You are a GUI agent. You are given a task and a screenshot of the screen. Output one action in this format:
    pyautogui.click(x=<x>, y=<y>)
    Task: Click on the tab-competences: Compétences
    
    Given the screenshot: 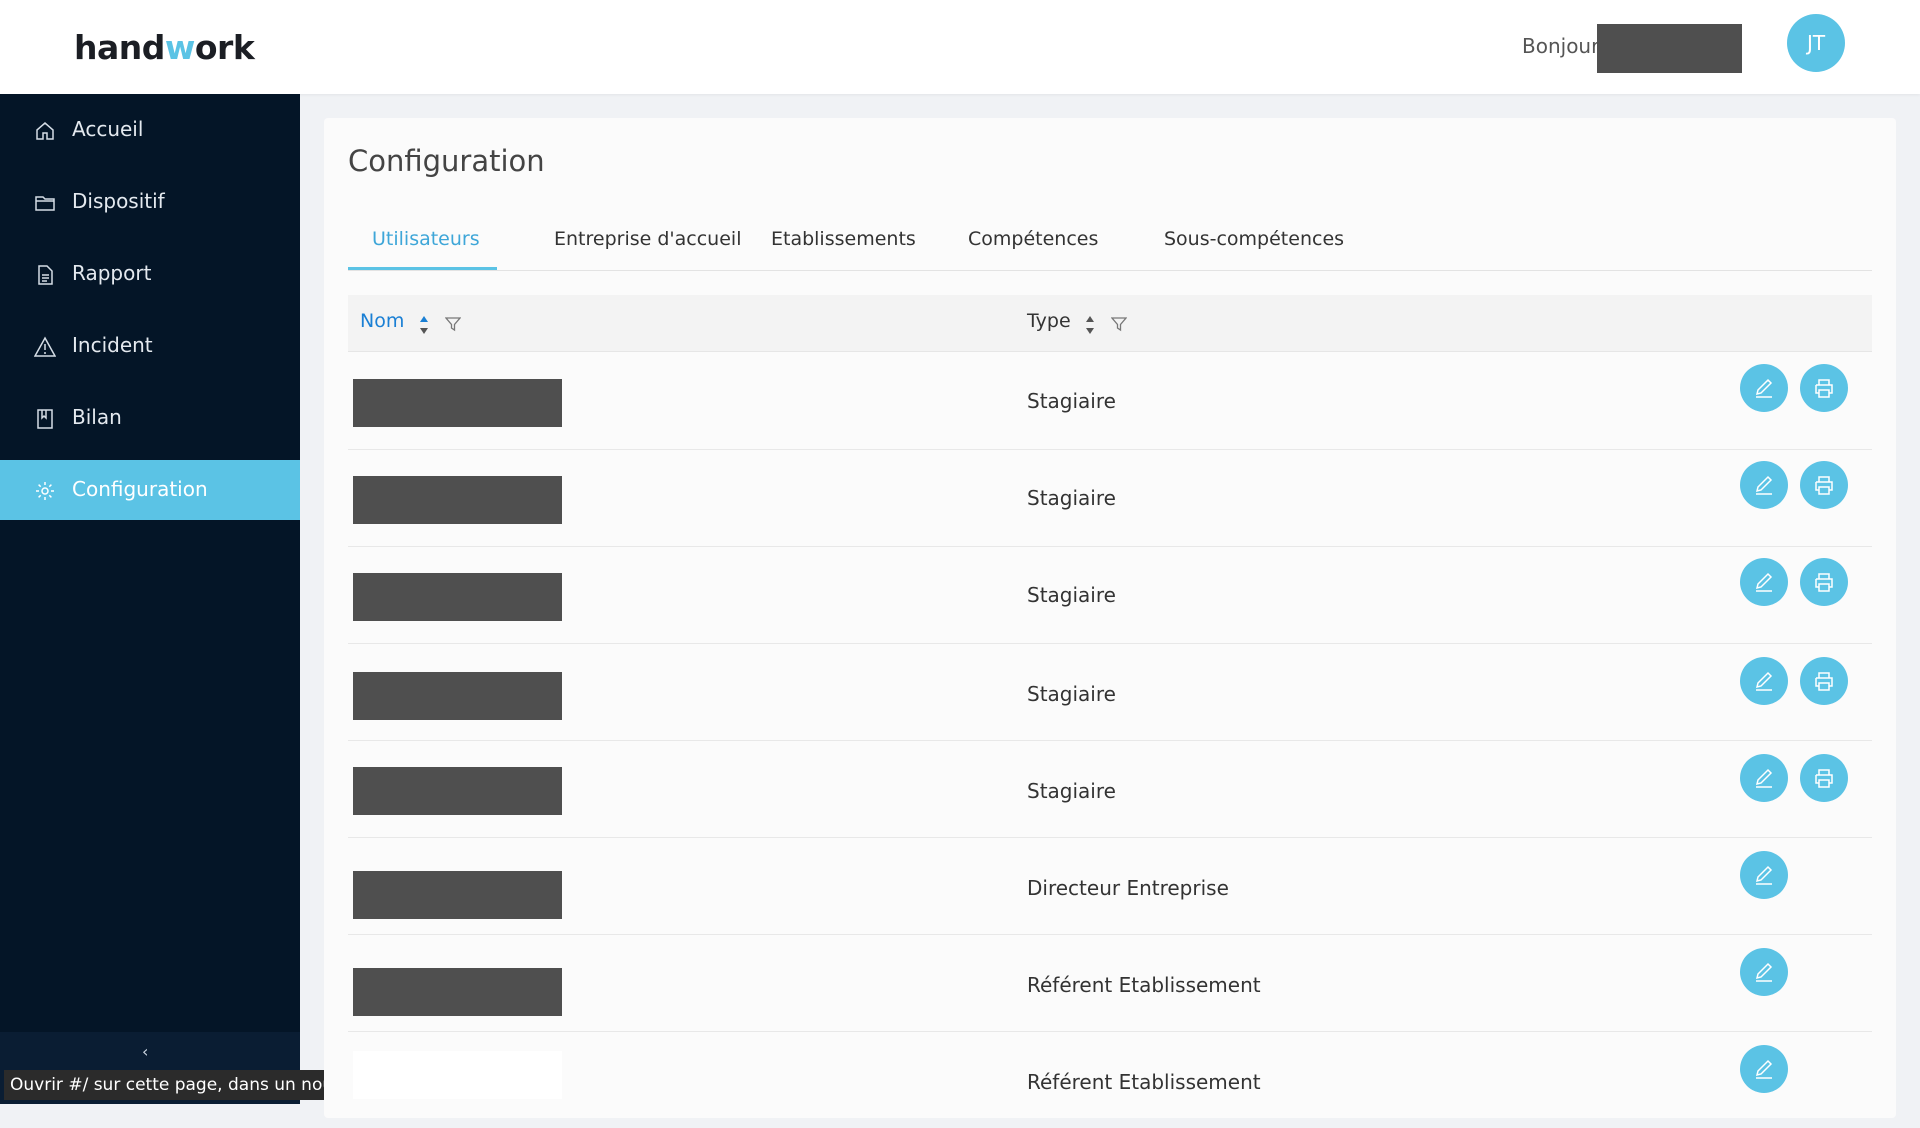 What is the action you would take?
    pyautogui.click(x=1033, y=239)
    